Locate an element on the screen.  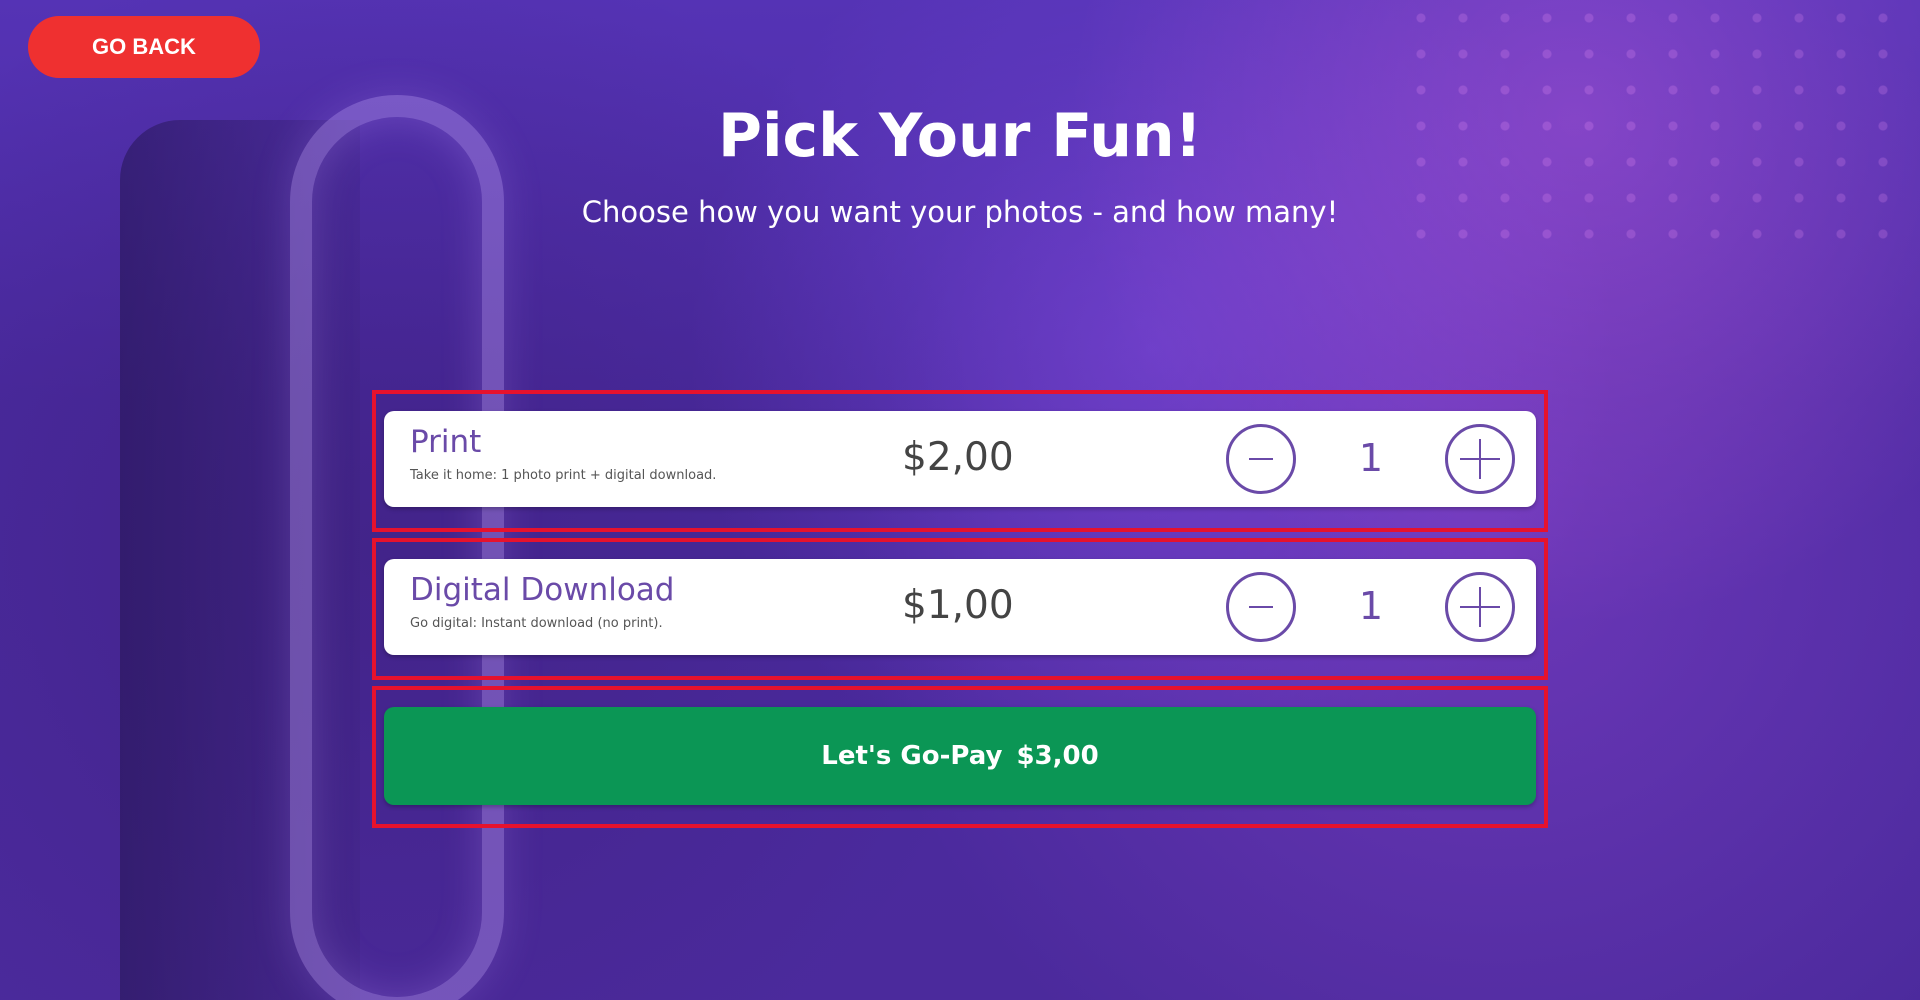
print-increase-button is located at coordinates (1480, 459).